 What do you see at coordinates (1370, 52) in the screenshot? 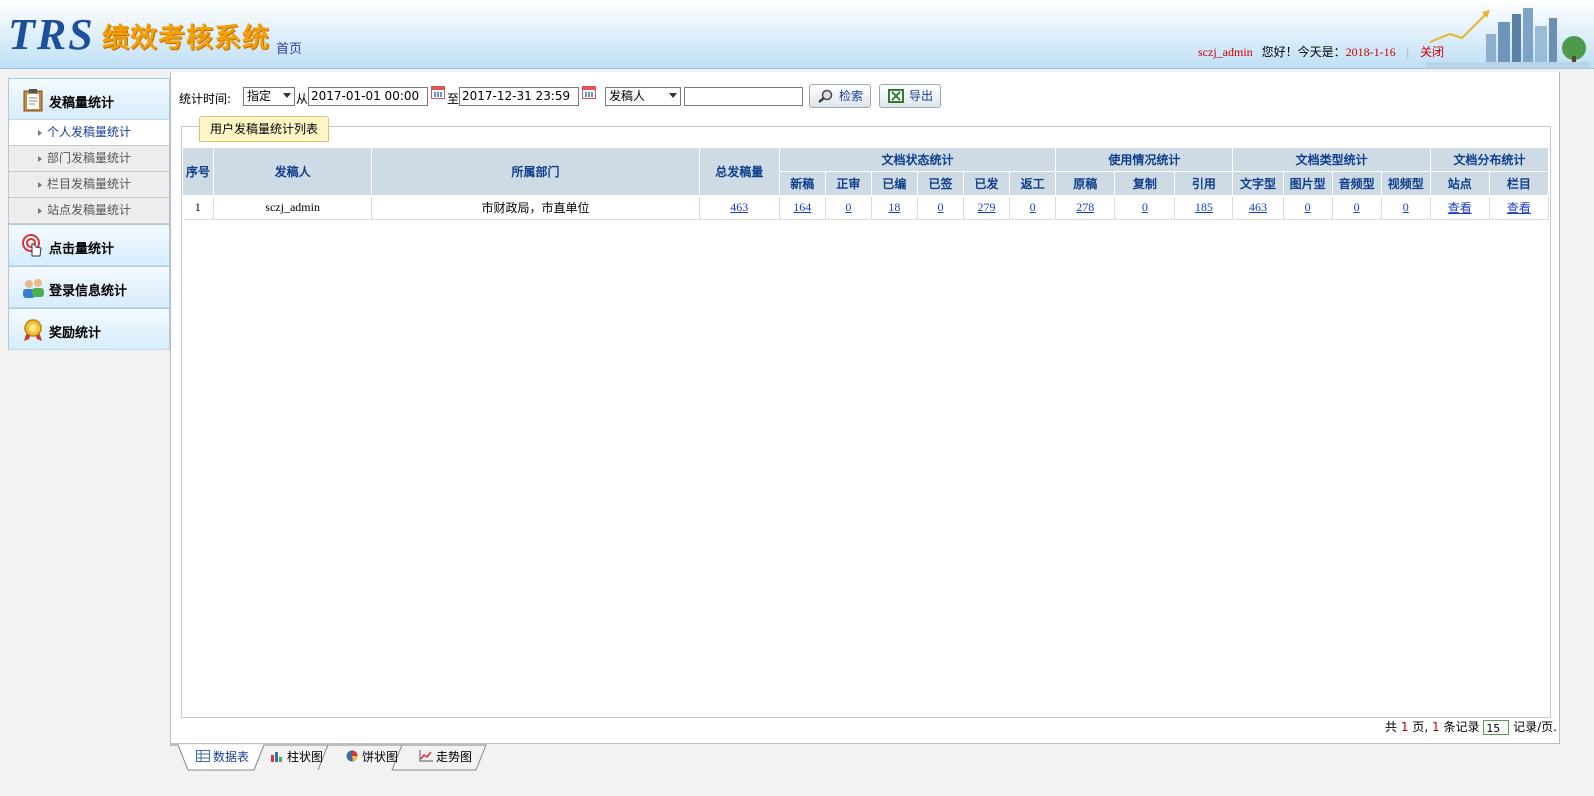
I see `current-date: 2018-1-16` at bounding box center [1370, 52].